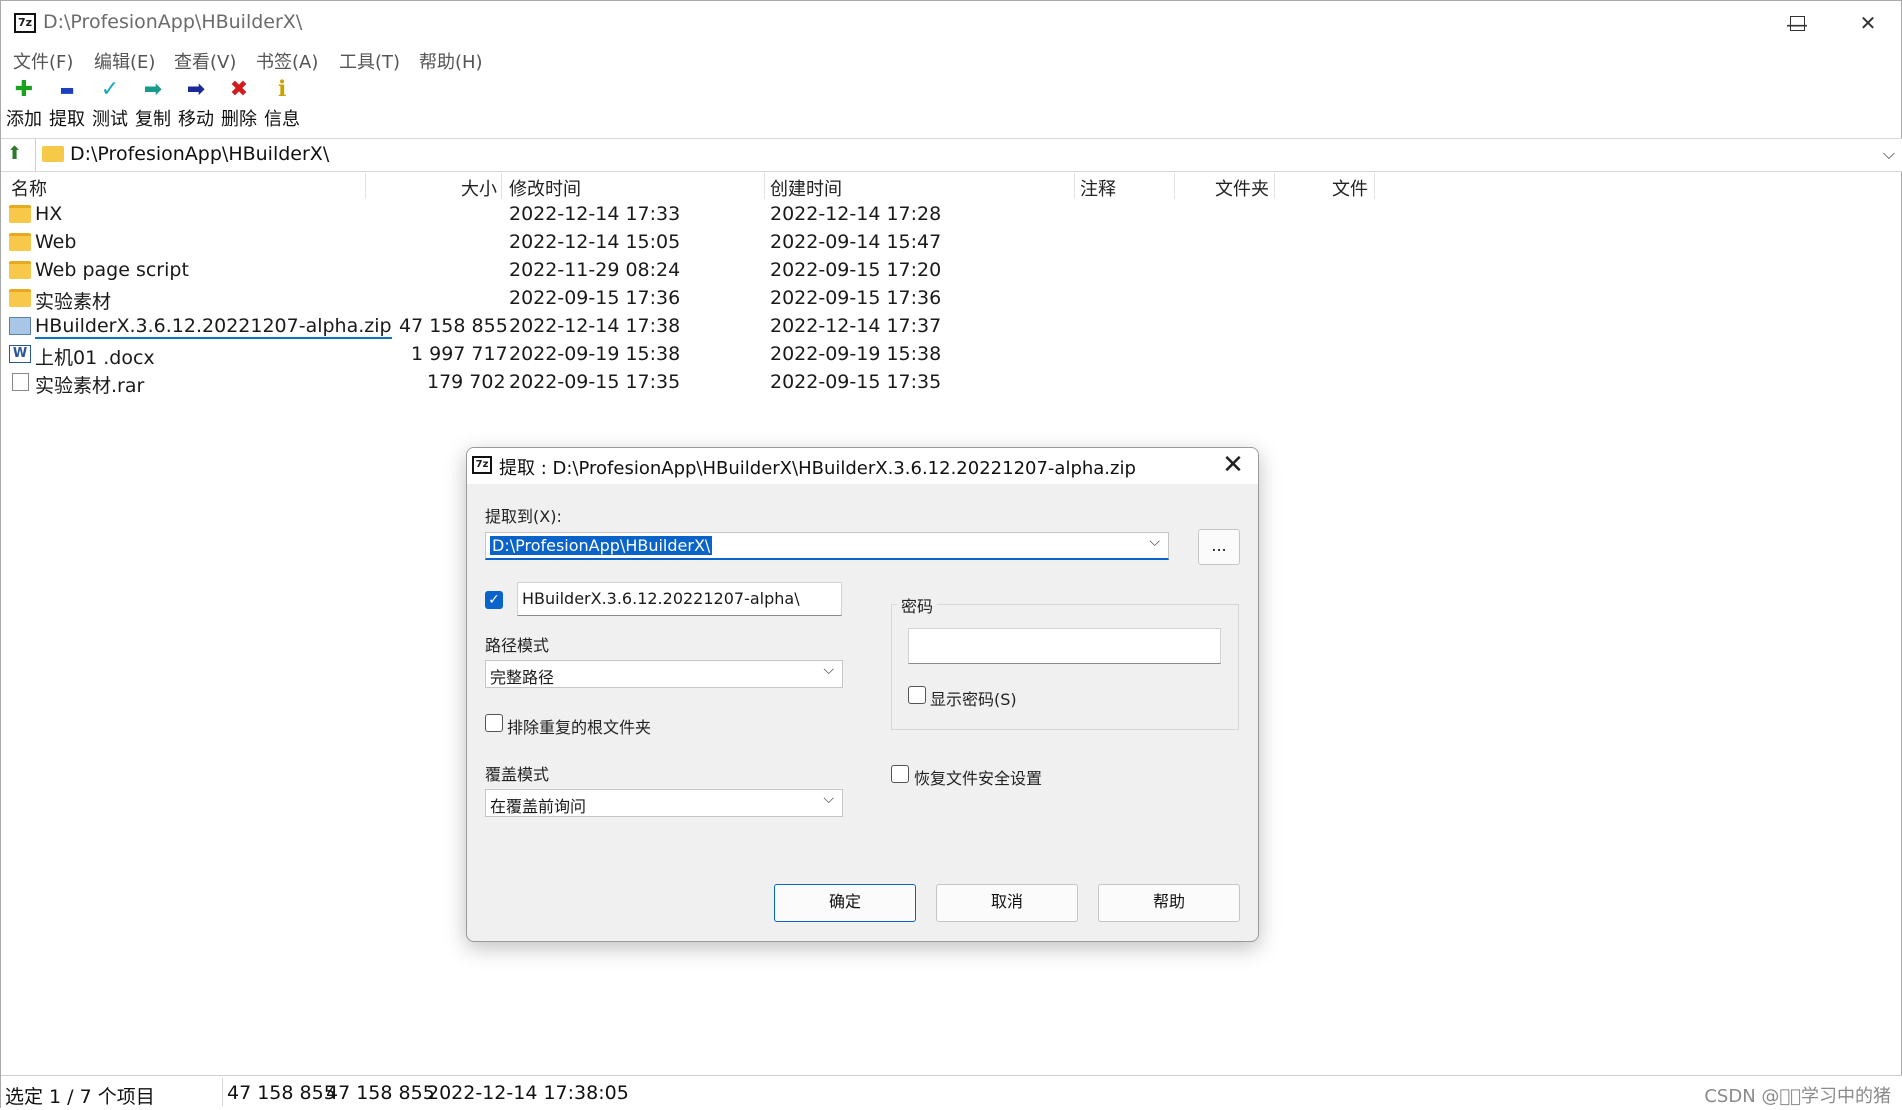  I want to click on restore-security-checkbox, so click(900, 774).